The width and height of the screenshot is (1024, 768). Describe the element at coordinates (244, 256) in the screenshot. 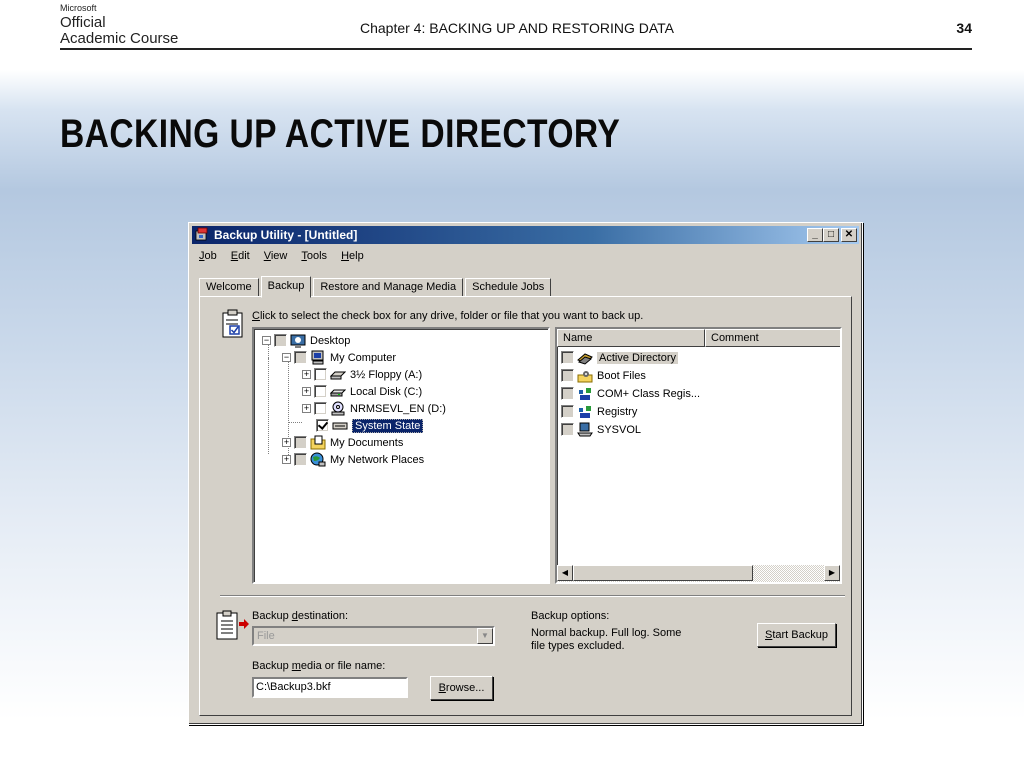

I see `menu-edit-label: dit` at that location.